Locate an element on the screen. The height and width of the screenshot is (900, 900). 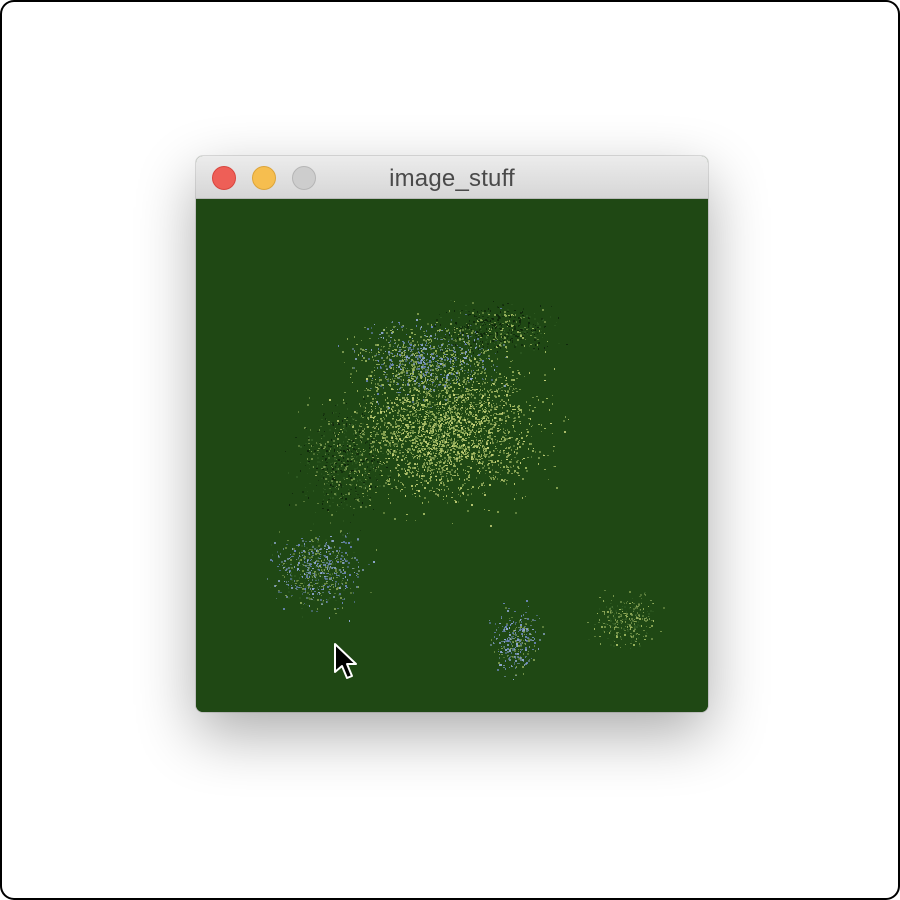
arrow-pointer-icon is located at coordinates (345, 661).